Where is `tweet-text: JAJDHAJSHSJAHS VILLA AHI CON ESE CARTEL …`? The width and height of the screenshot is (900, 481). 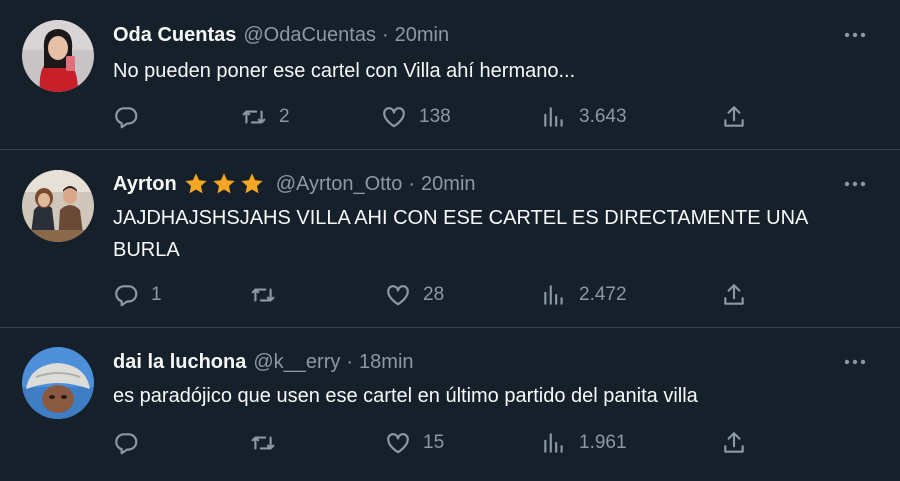 tweet-text: JAJDHAJSHSJAHS VILLA AHI CON ESE CARTEL … is located at coordinates (460, 234).